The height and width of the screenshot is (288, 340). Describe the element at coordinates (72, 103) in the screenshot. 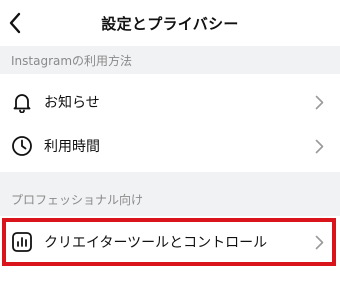

I see `settings-item-label: お知らせ` at that location.